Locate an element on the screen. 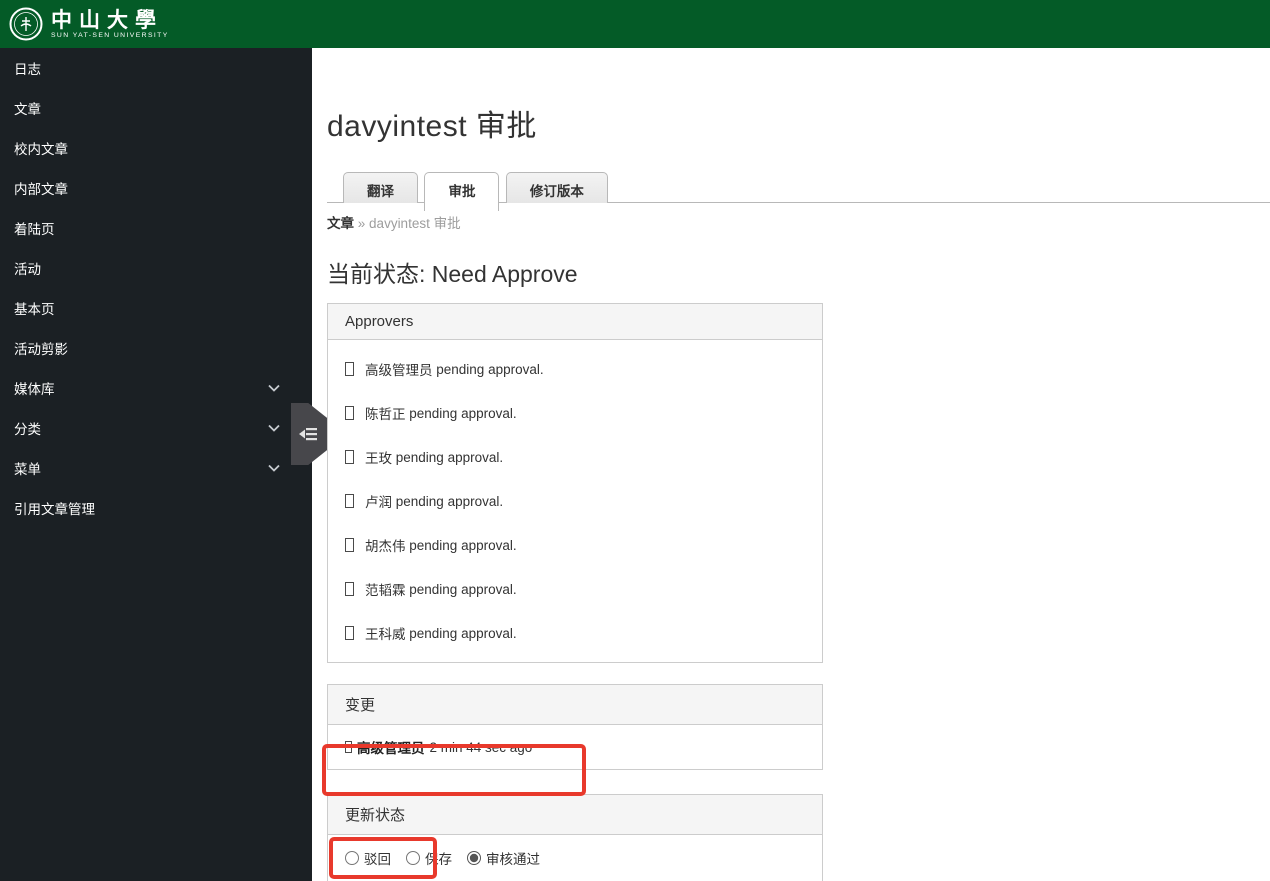 The image size is (1270, 881). sidebar-item-articles: 文章 is located at coordinates (156, 108).